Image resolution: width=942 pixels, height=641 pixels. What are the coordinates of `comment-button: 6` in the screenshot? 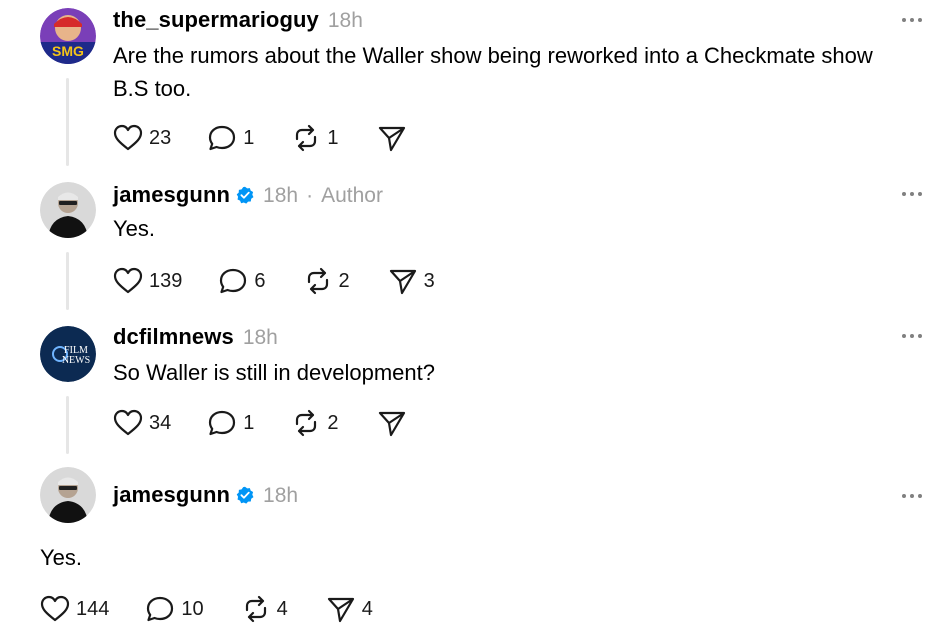 It's located at (242, 281).